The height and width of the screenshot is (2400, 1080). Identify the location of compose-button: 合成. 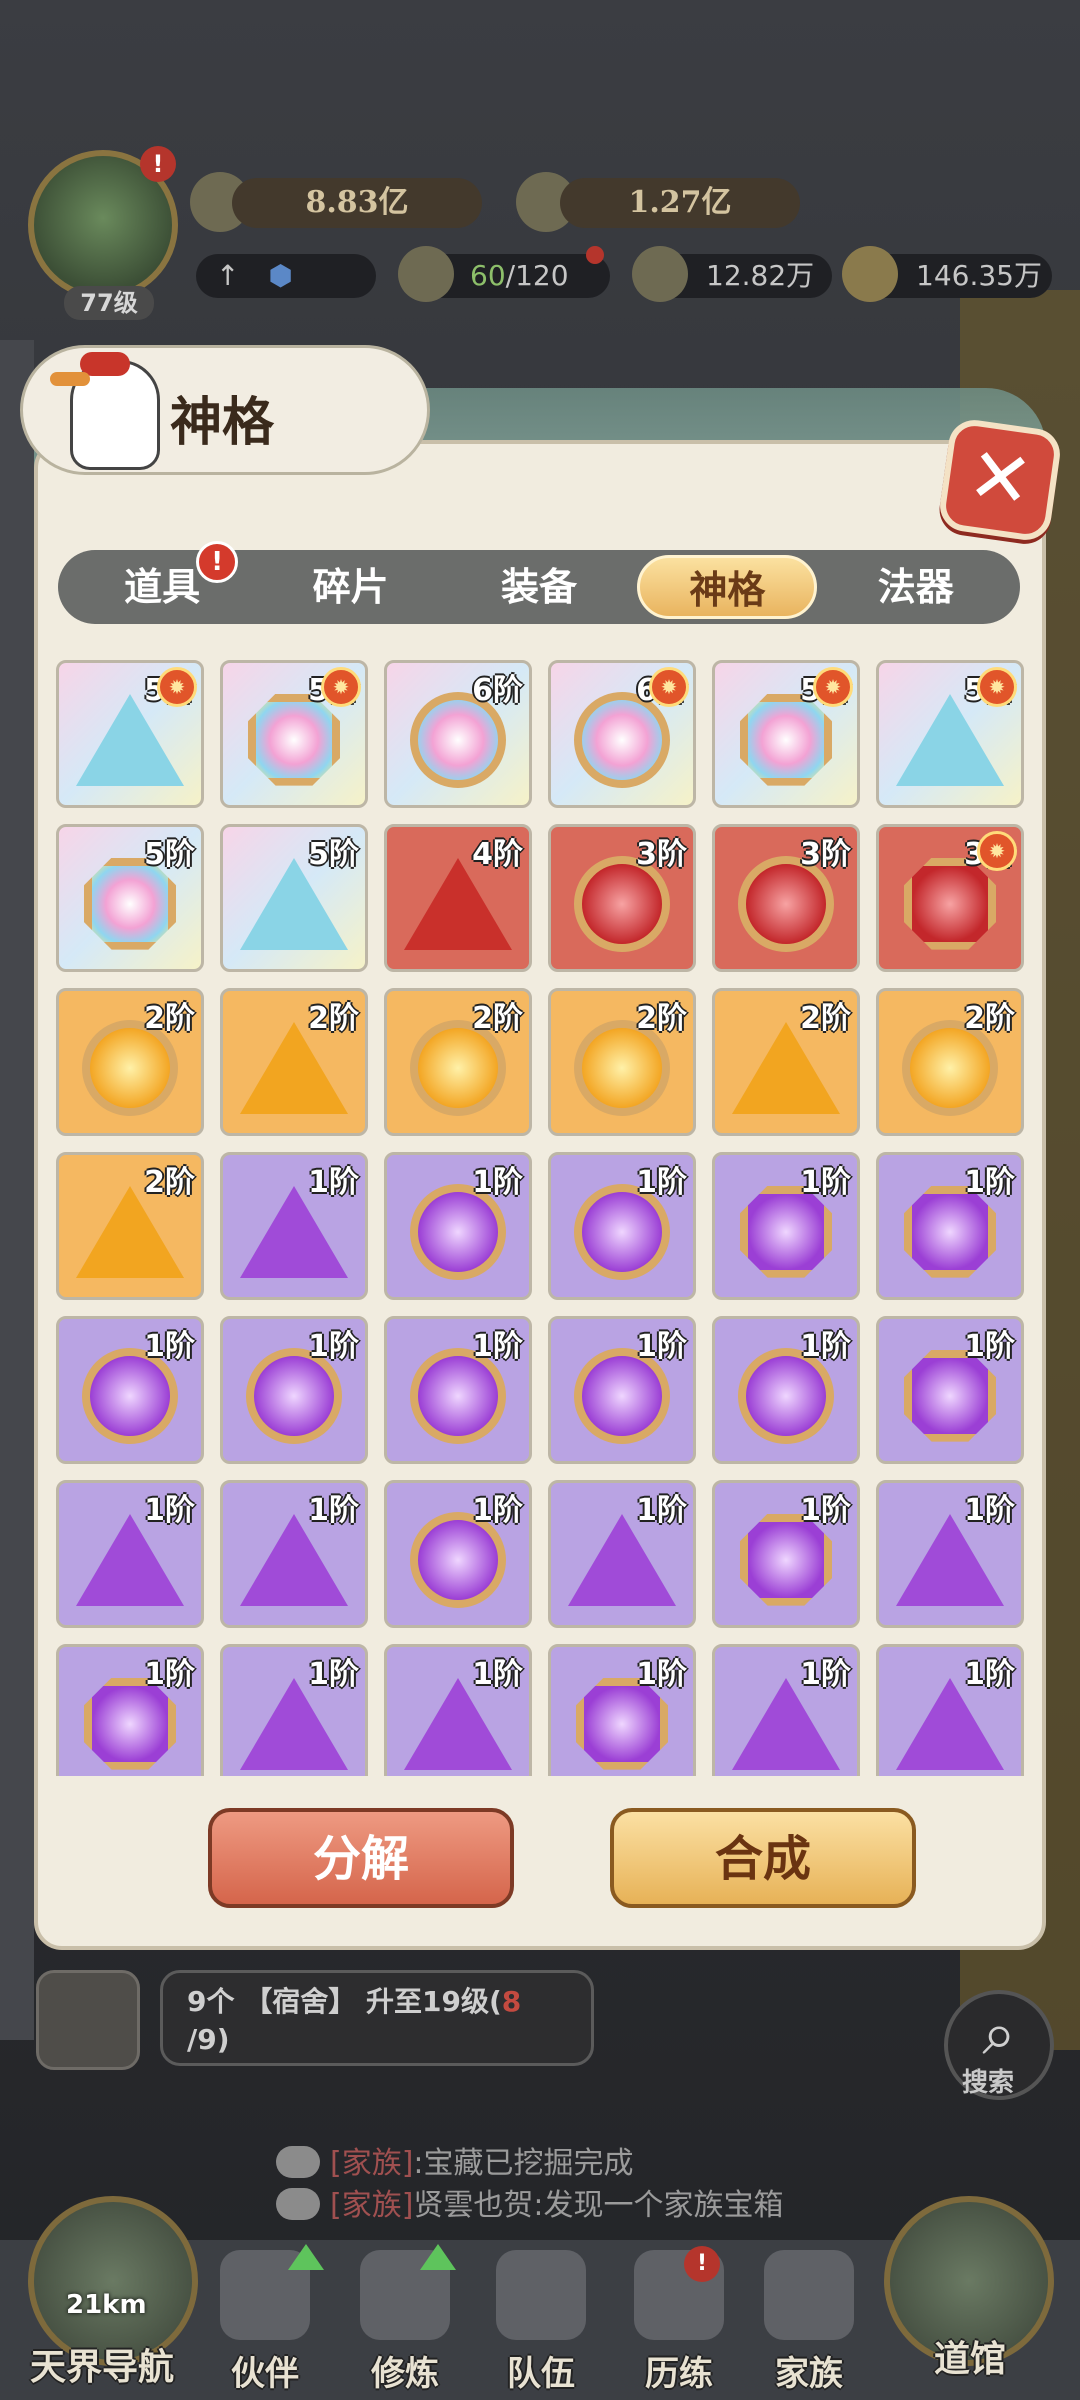
(763, 1858).